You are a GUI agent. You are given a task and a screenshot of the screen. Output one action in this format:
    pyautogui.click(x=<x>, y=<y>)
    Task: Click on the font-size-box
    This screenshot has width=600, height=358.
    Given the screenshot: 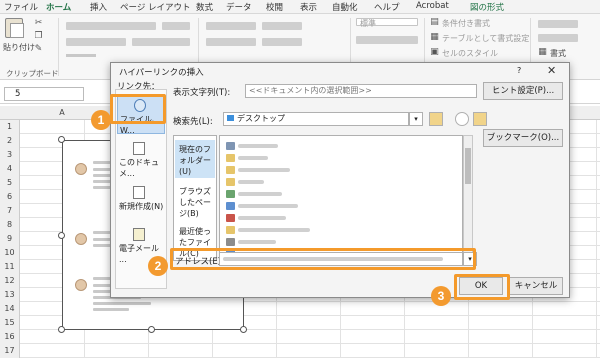 What is the action you would take?
    pyautogui.click(x=176, y=26)
    